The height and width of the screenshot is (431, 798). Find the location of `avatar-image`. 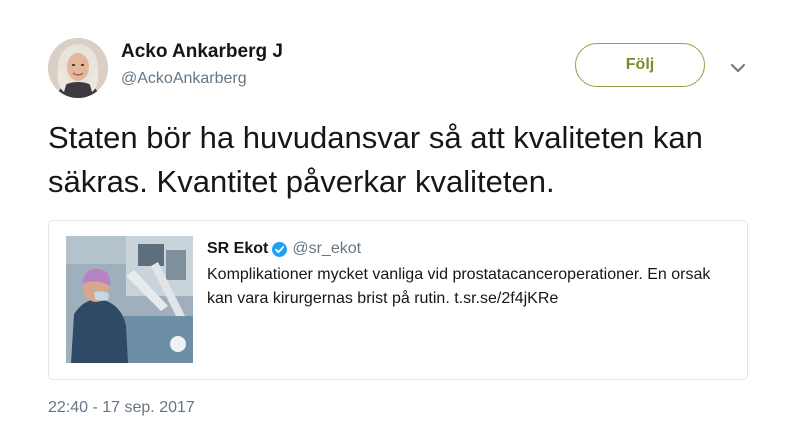

avatar-image is located at coordinates (78, 68).